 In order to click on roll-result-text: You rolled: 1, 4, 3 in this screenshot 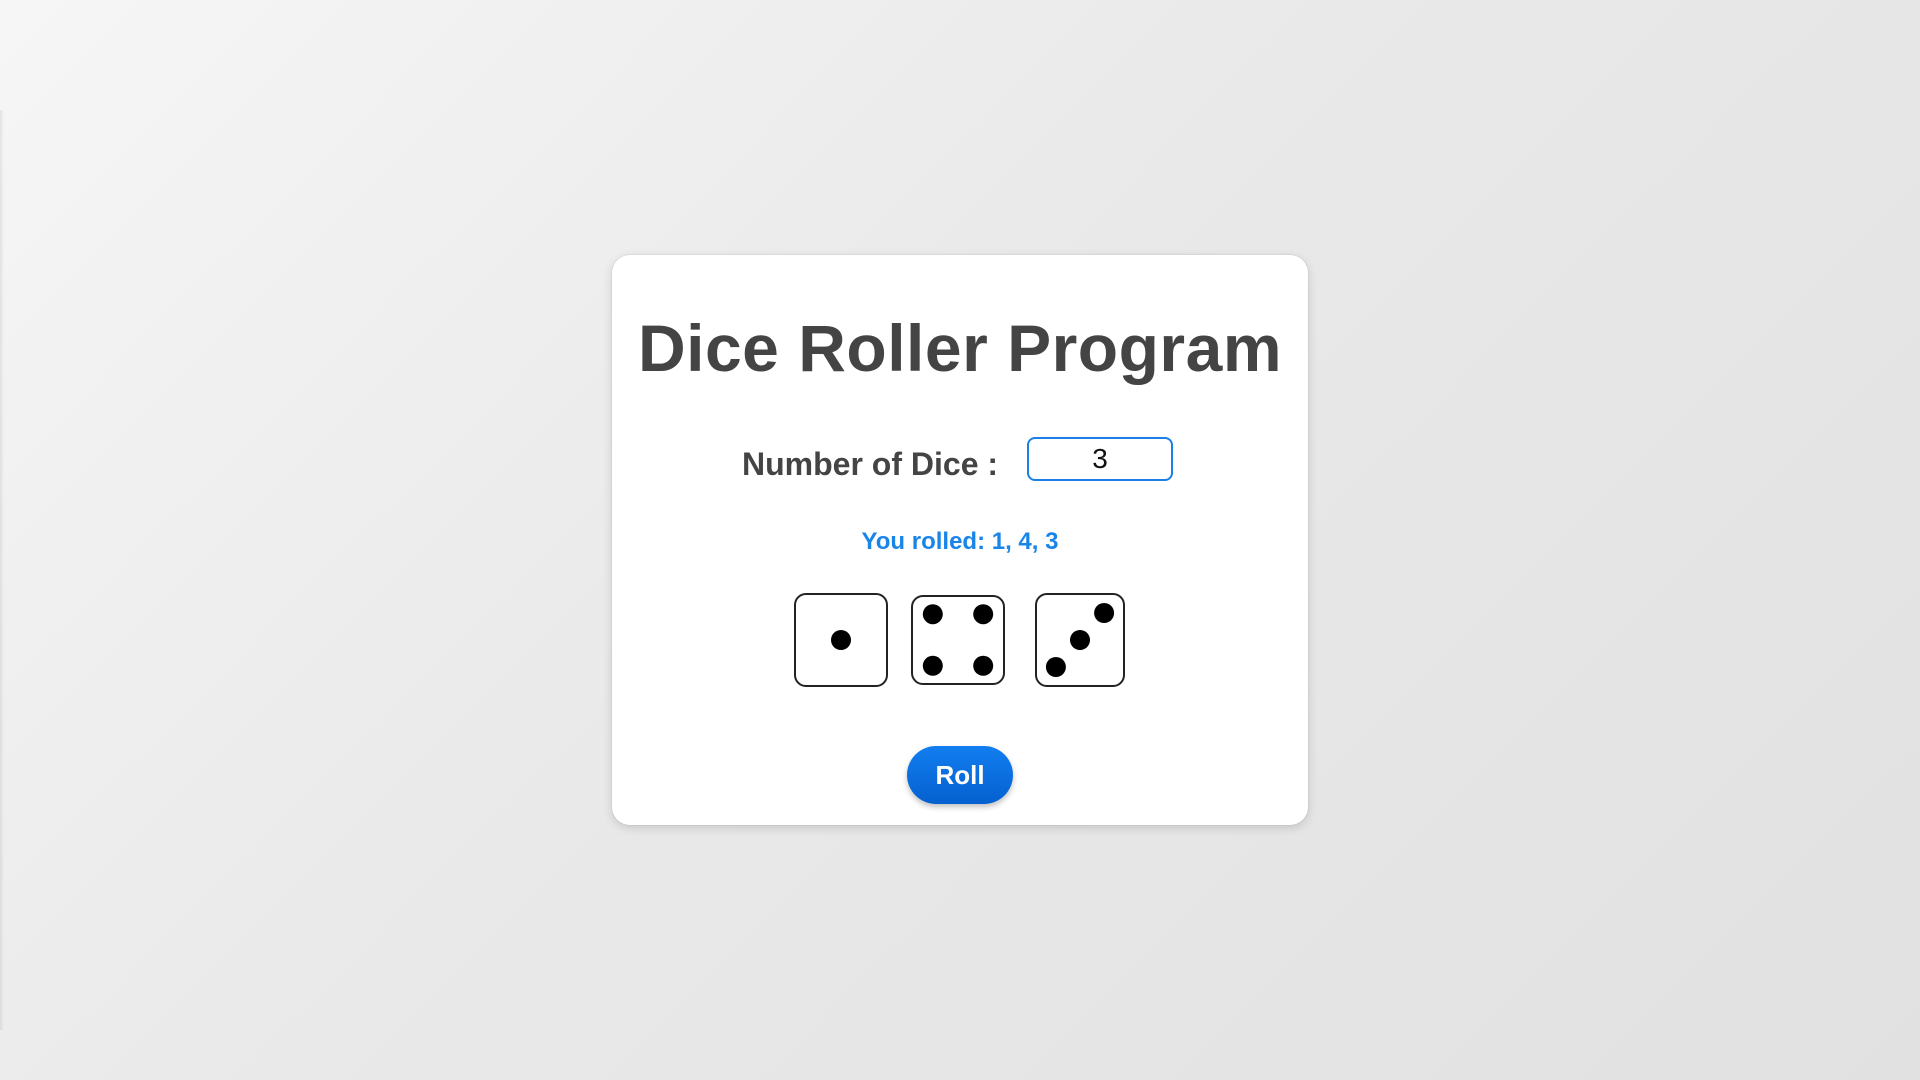, I will do `click(960, 541)`.